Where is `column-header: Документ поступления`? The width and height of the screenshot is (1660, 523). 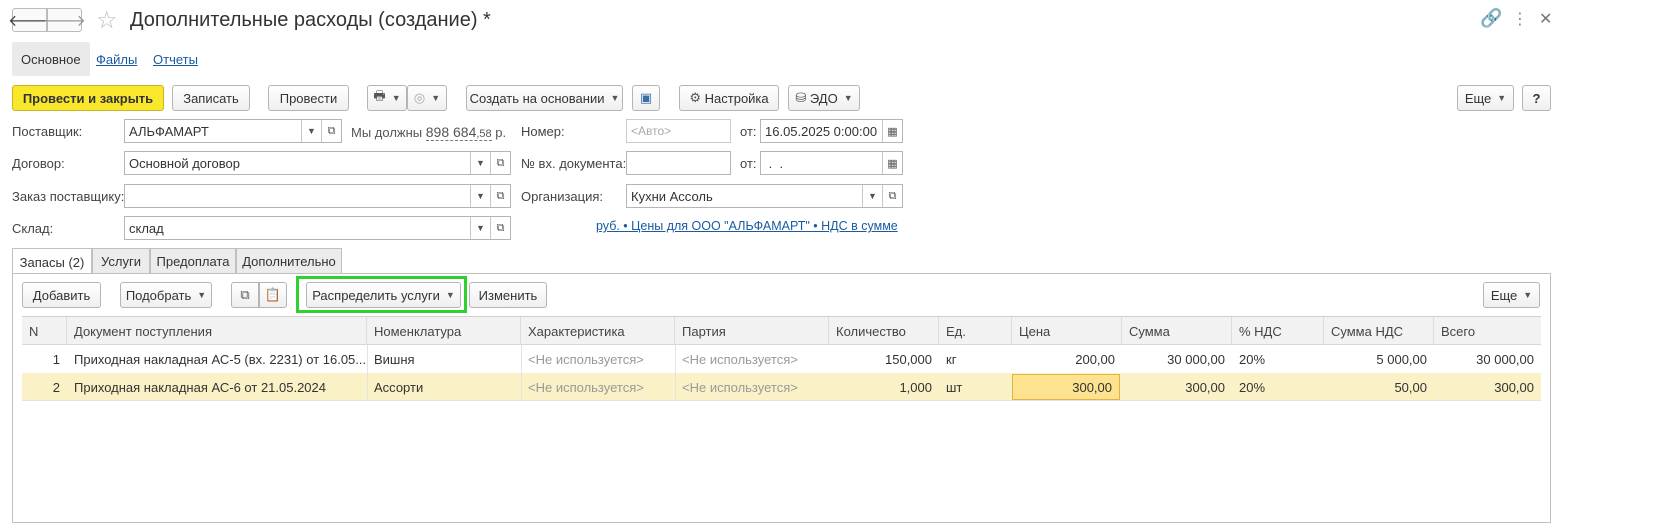
column-header: Документ поступления is located at coordinates (217, 331).